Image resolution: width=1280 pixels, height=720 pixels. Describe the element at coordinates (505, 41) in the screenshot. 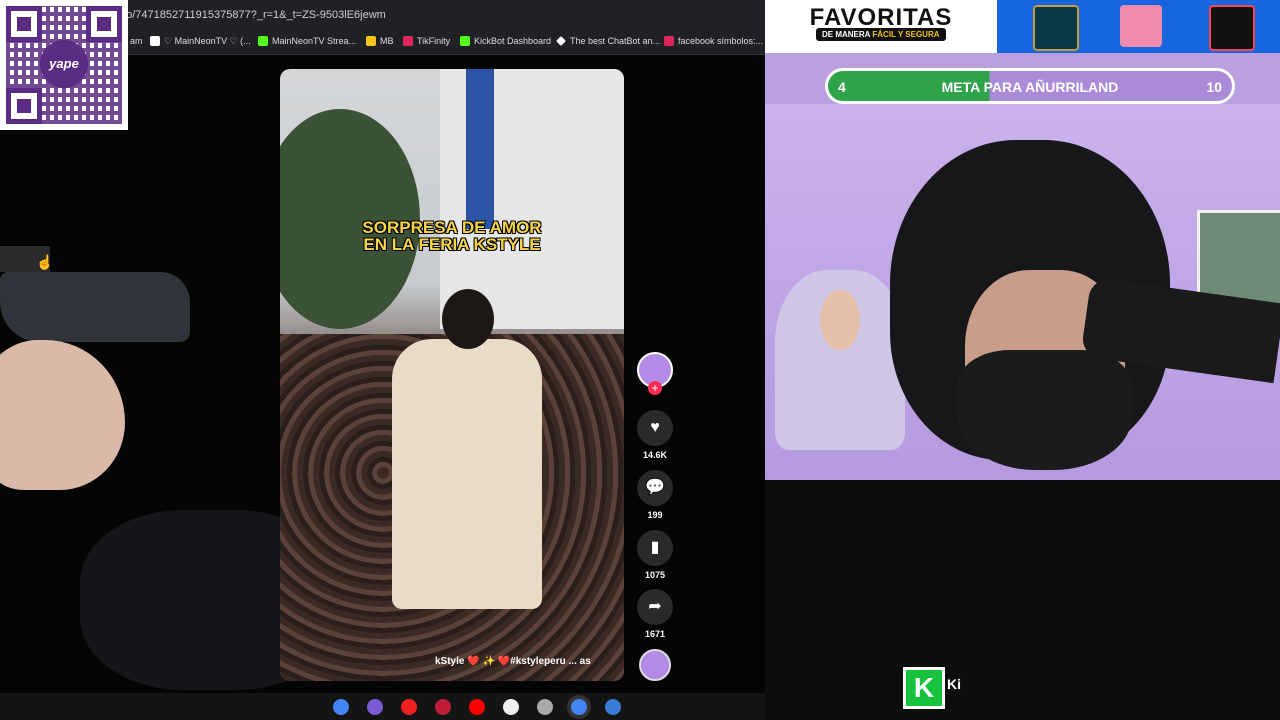

I see `bookmark-item: KickBot Dashboard` at that location.